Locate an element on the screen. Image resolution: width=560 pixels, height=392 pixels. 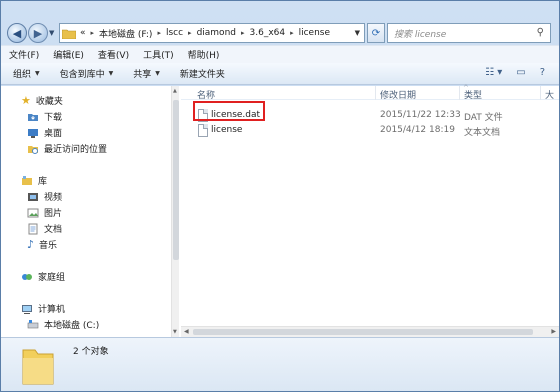
nav-pictures: 图片 is located at coordinates (44, 212).